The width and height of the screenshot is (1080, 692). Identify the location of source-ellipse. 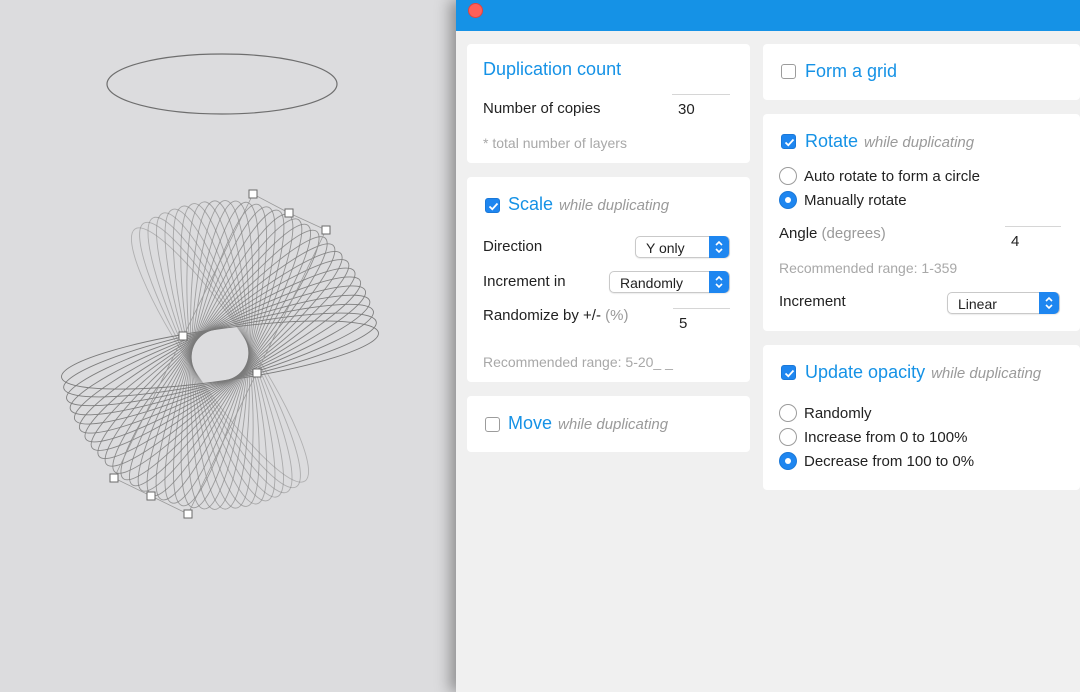
(222, 84).